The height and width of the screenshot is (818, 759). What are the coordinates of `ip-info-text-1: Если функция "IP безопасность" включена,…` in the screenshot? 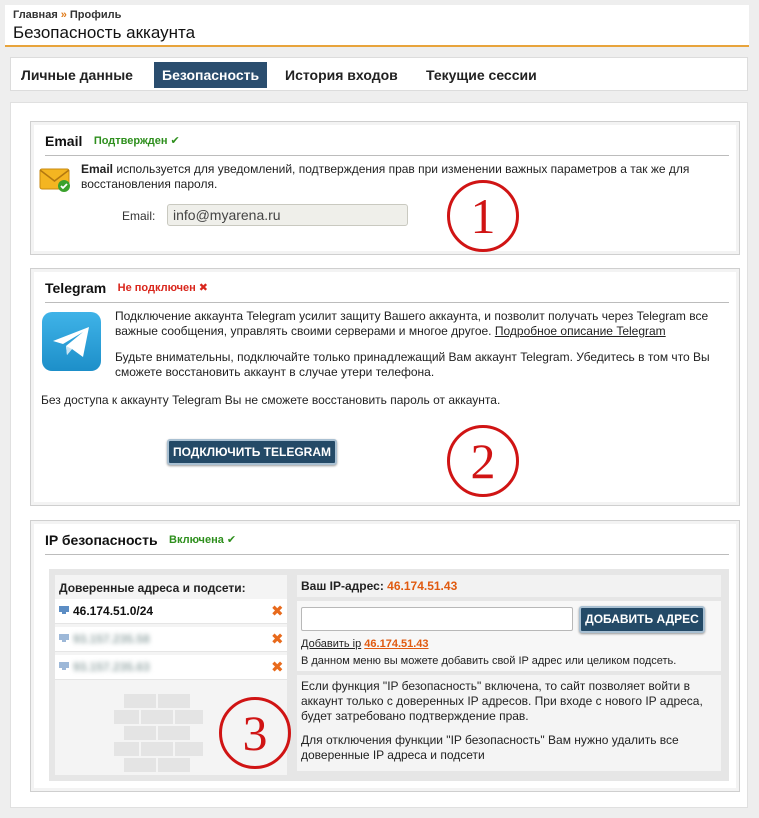 It's located at (502, 701).